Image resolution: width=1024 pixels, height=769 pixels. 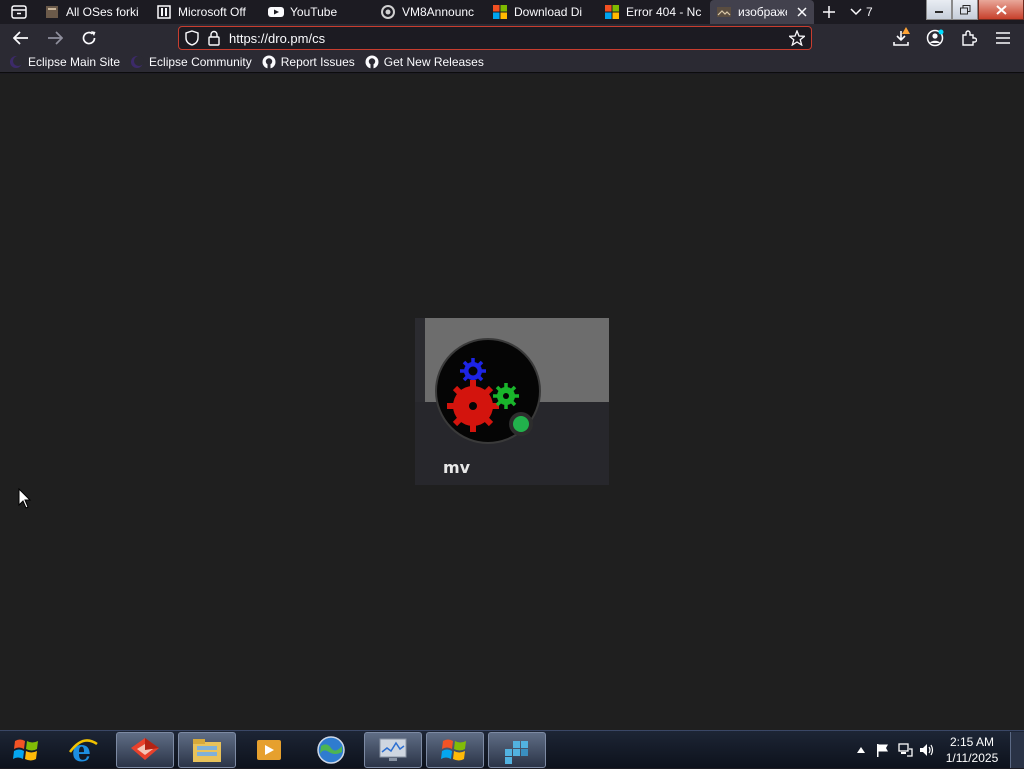 I want to click on plus-icon, so click(x=829, y=12).